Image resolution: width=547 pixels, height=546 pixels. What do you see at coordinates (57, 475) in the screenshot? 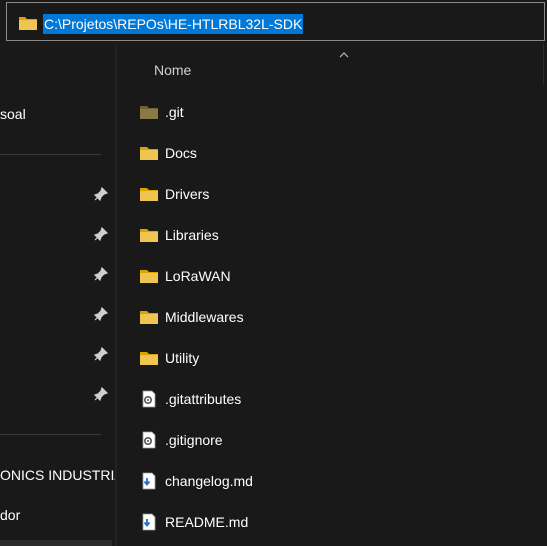
I see `nav-item-onedrive: ONICS INDUSTRIA` at bounding box center [57, 475].